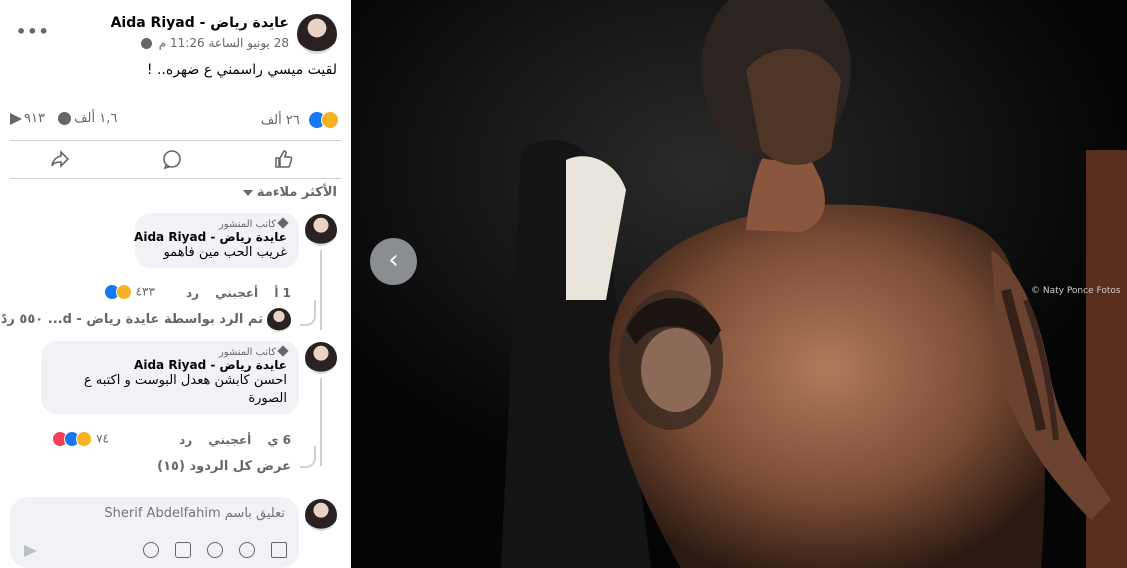 The image size is (1127, 568). What do you see at coordinates (280, 120) in the screenshot?
I see `reaction-count: ٢٦ ألف` at bounding box center [280, 120].